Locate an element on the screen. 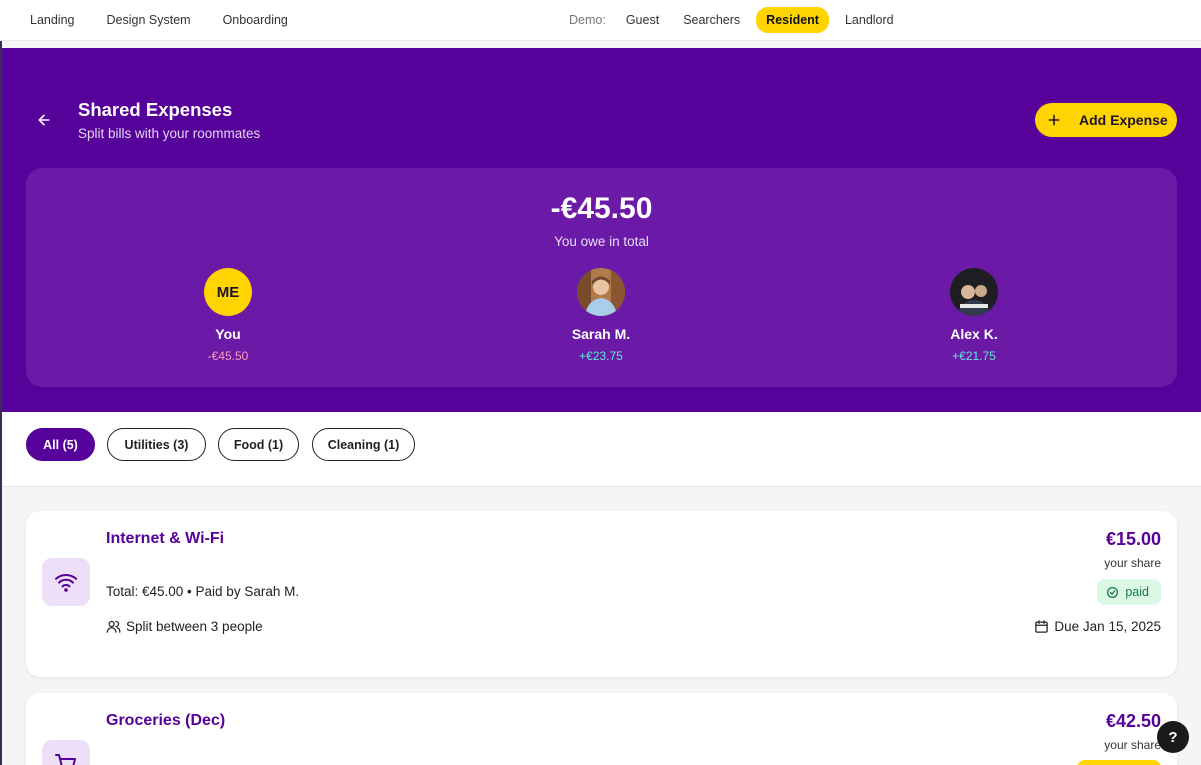  member-name: You is located at coordinates (228, 334).